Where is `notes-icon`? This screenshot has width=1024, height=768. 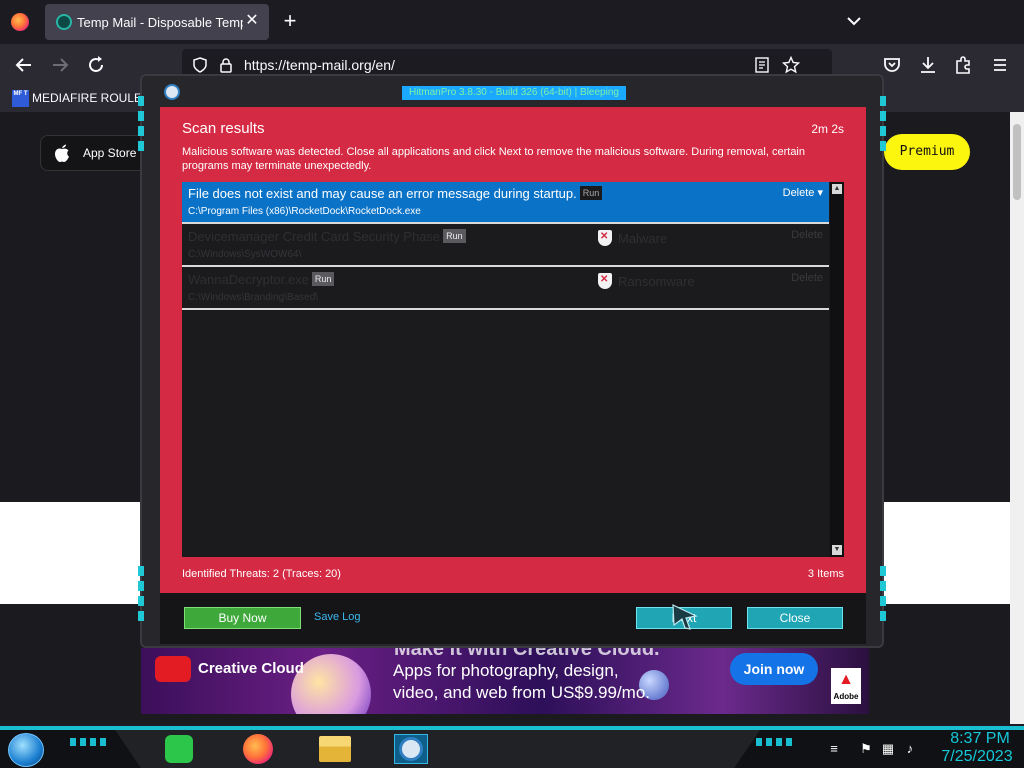
notes-icon is located at coordinates (179, 749).